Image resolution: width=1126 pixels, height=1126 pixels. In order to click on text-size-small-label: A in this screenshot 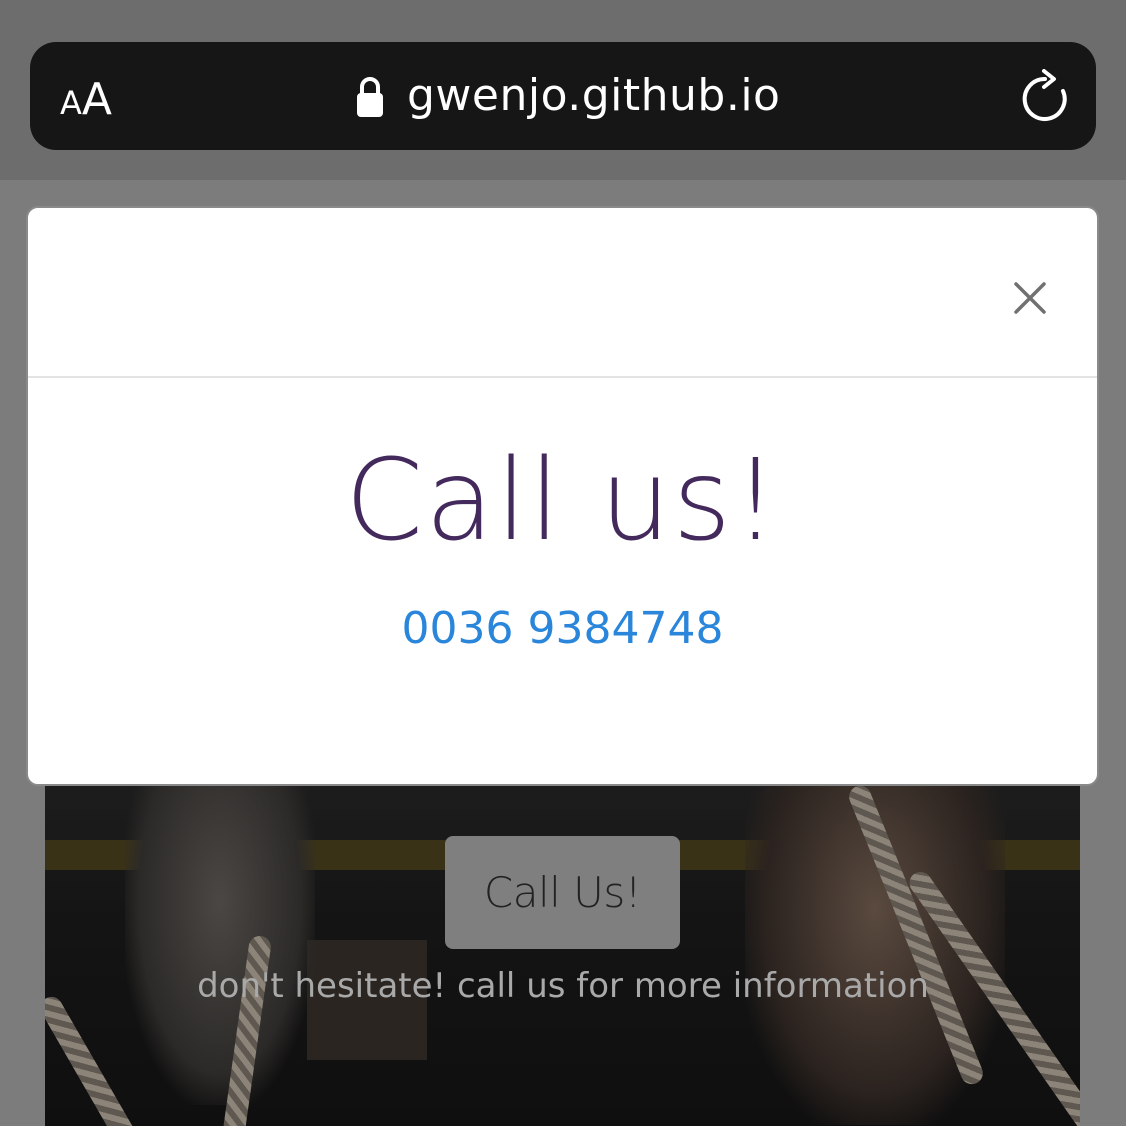, I will do `click(71, 103)`.